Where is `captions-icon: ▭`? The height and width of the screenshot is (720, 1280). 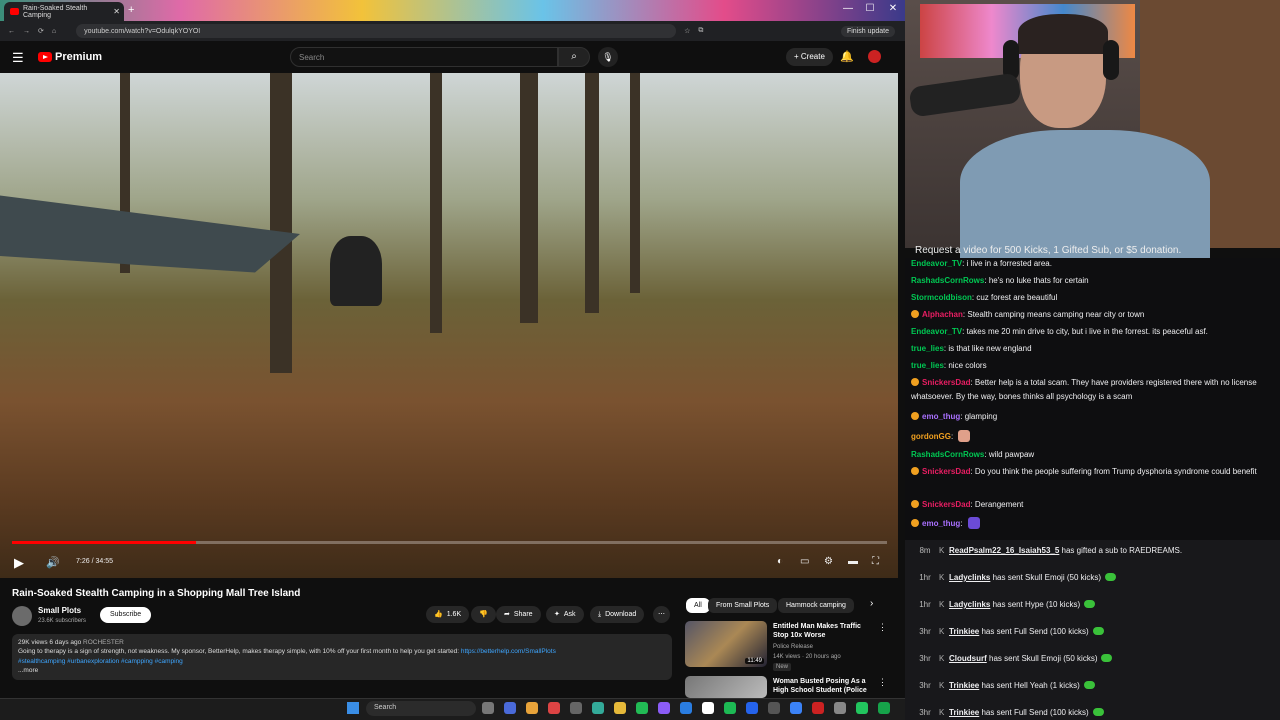
captions-icon: ▭ is located at coordinates (804, 561).